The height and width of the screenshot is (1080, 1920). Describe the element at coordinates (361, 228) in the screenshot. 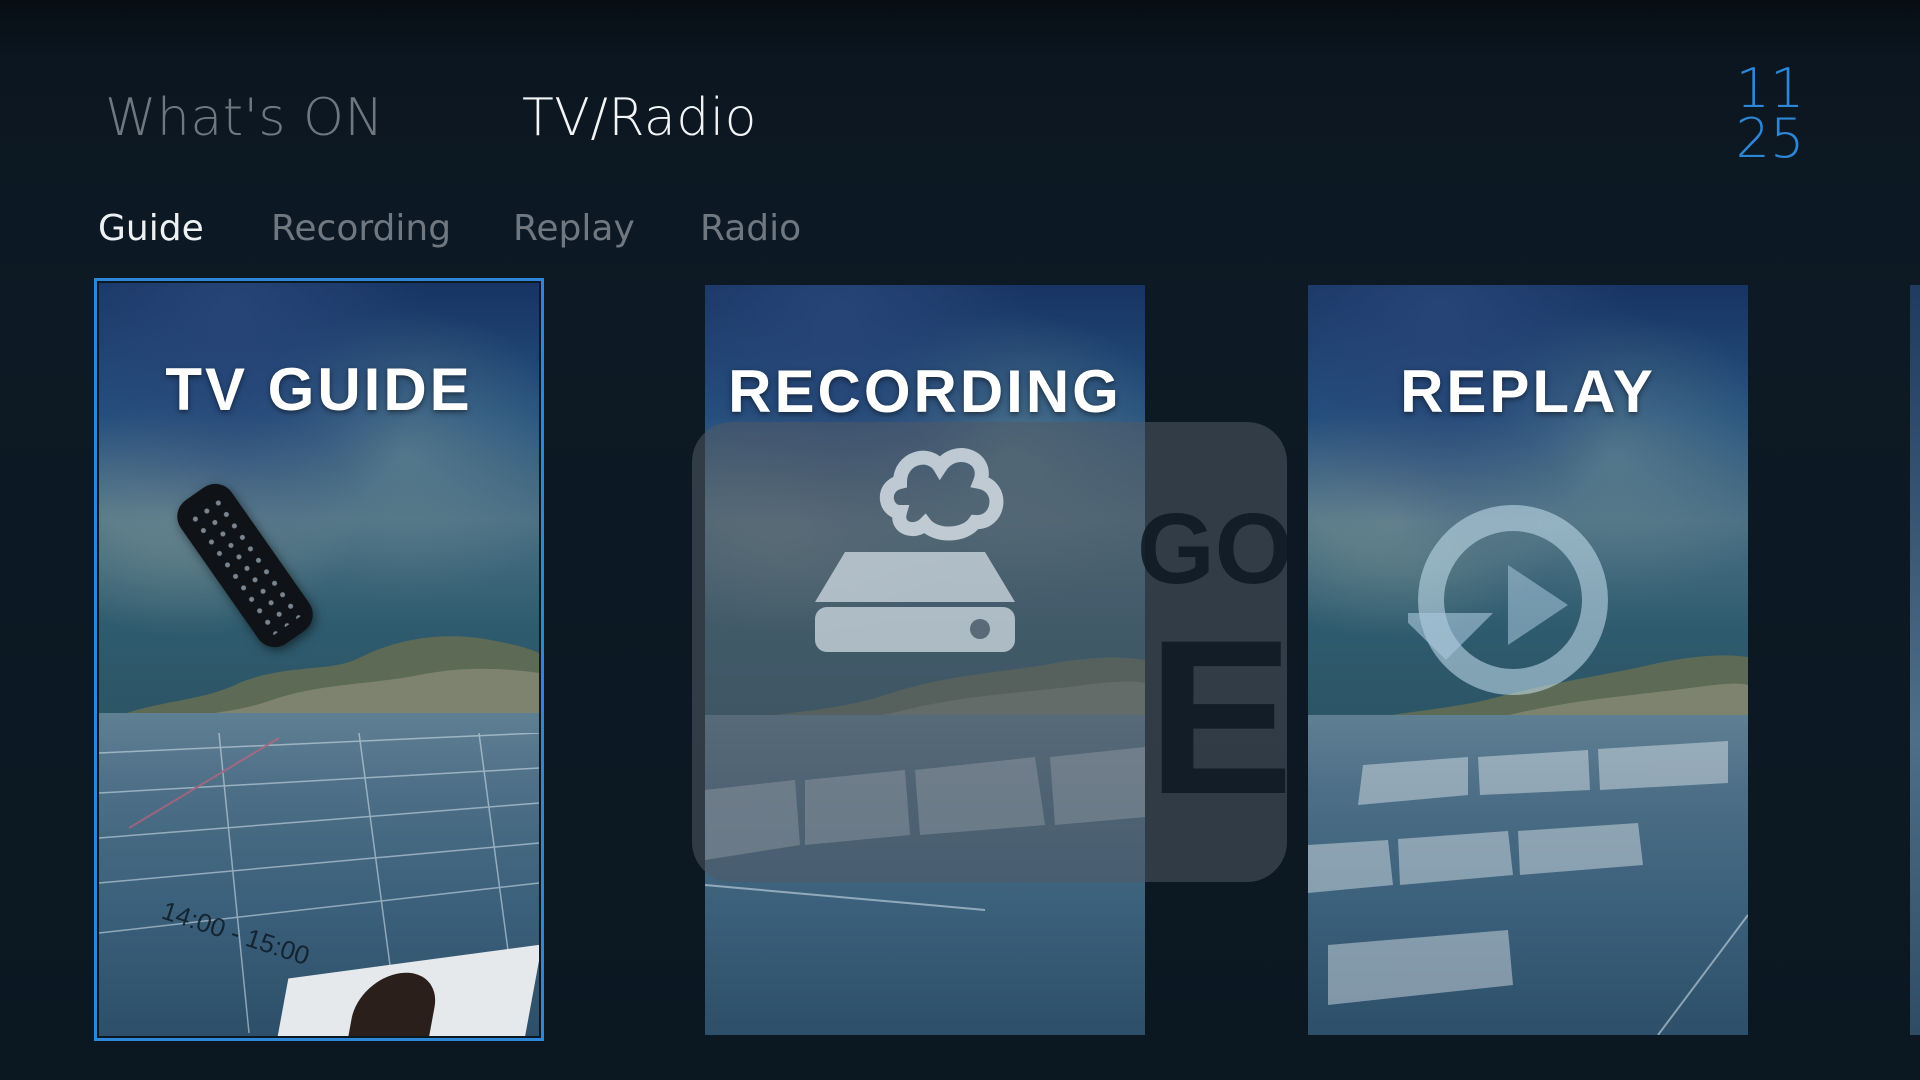

I see `sub-tab-recording: Recording` at that location.